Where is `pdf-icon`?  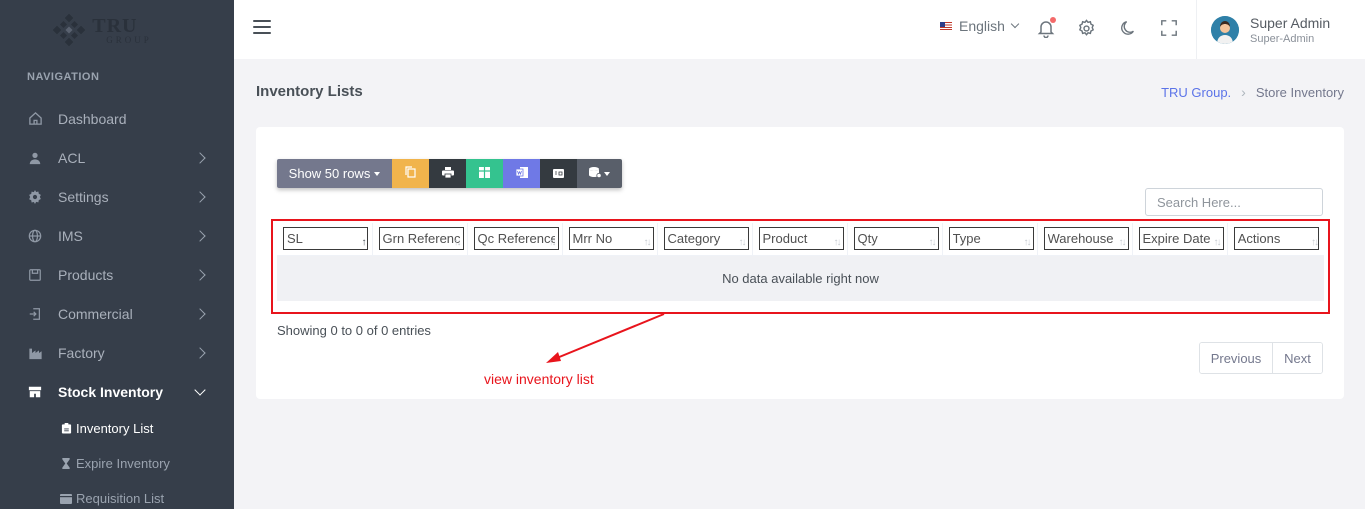
pdf-icon is located at coordinates (558, 173).